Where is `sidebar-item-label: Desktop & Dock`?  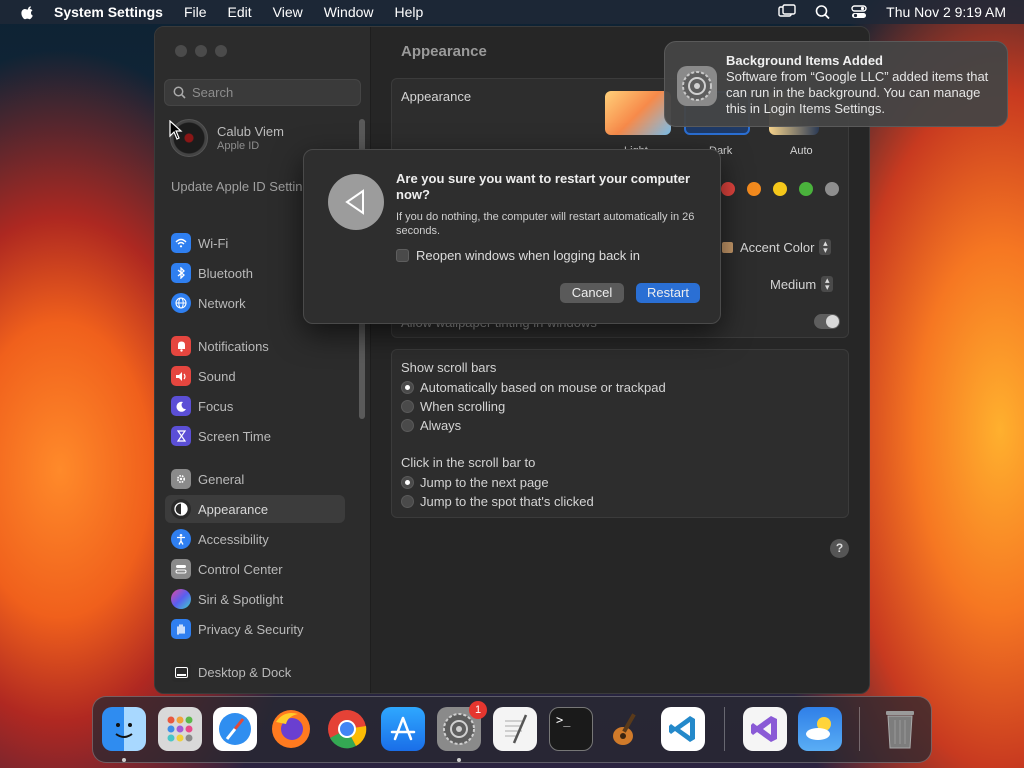
sidebar-item-label: Desktop & Dock is located at coordinates (245, 672).